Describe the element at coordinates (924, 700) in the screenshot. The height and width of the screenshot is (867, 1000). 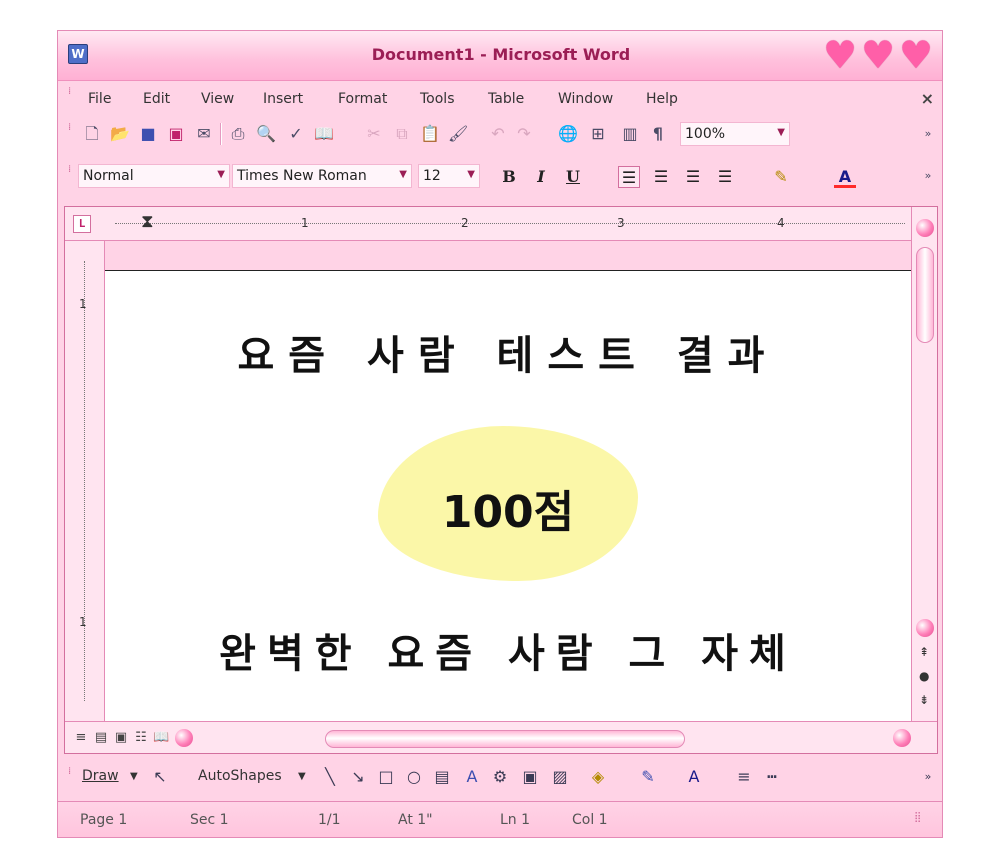
I see `next-page-icon: ⇟` at that location.